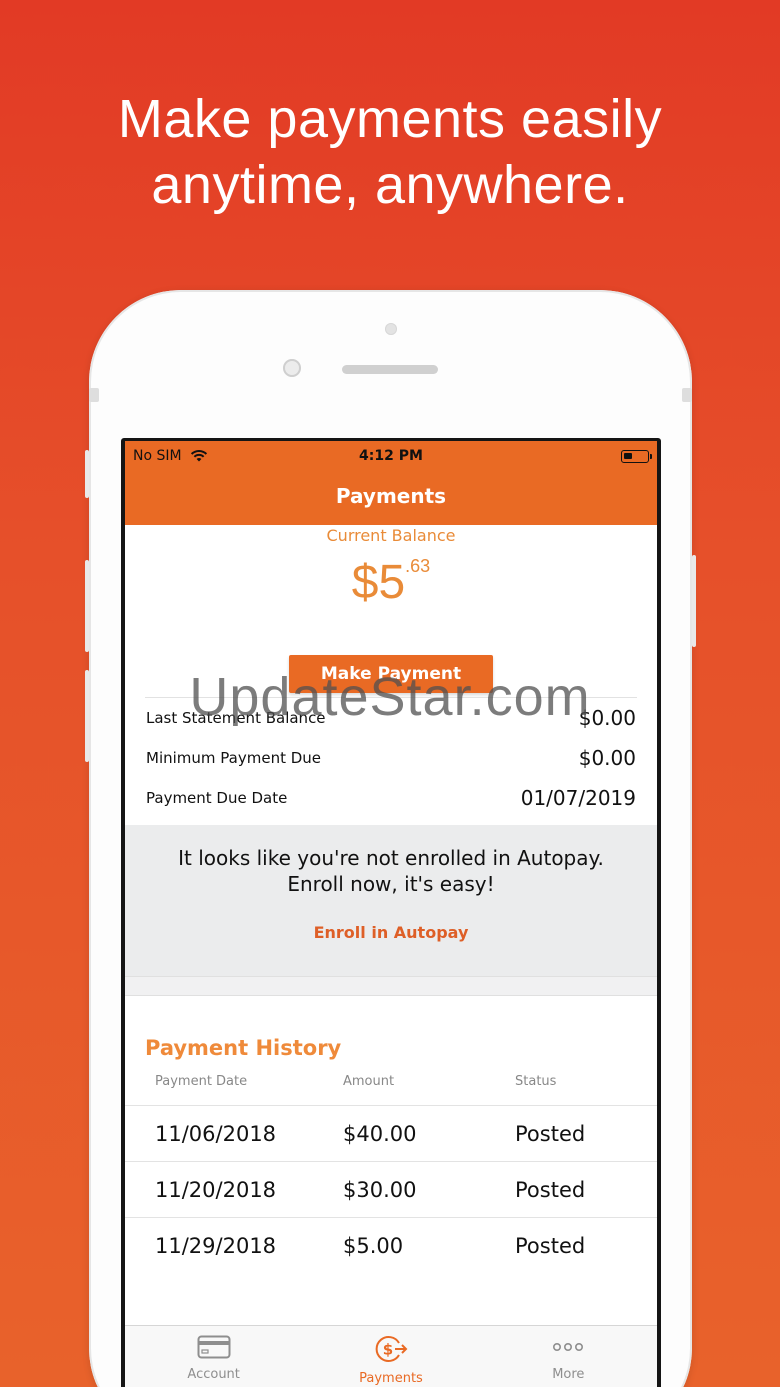 The image size is (780, 1387). What do you see at coordinates (391, 1089) in the screenshot?
I see `history-table-header: Payment Date Amount Status` at bounding box center [391, 1089].